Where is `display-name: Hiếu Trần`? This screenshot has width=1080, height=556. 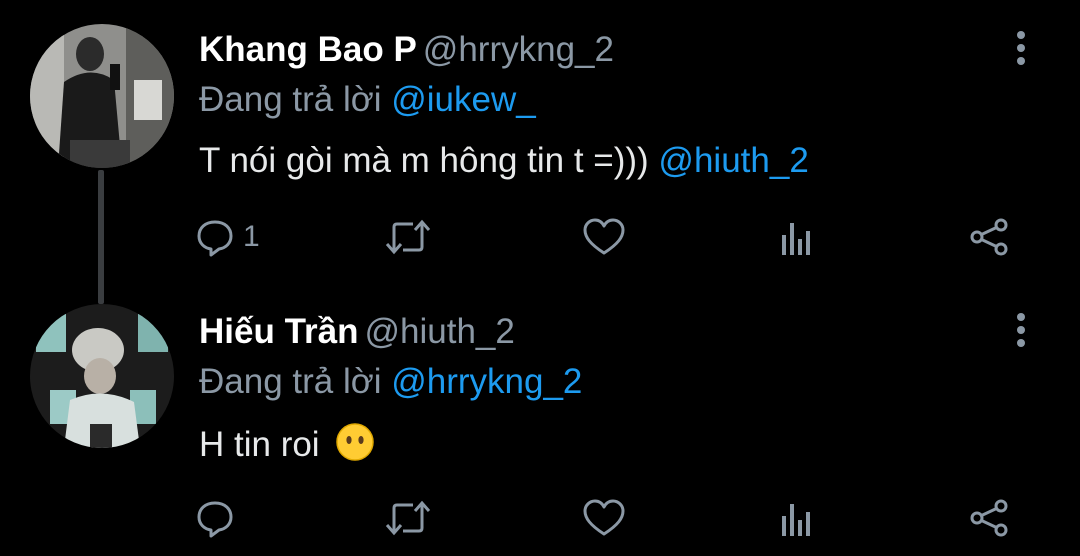 display-name: Hiếu Trần is located at coordinates (278, 331).